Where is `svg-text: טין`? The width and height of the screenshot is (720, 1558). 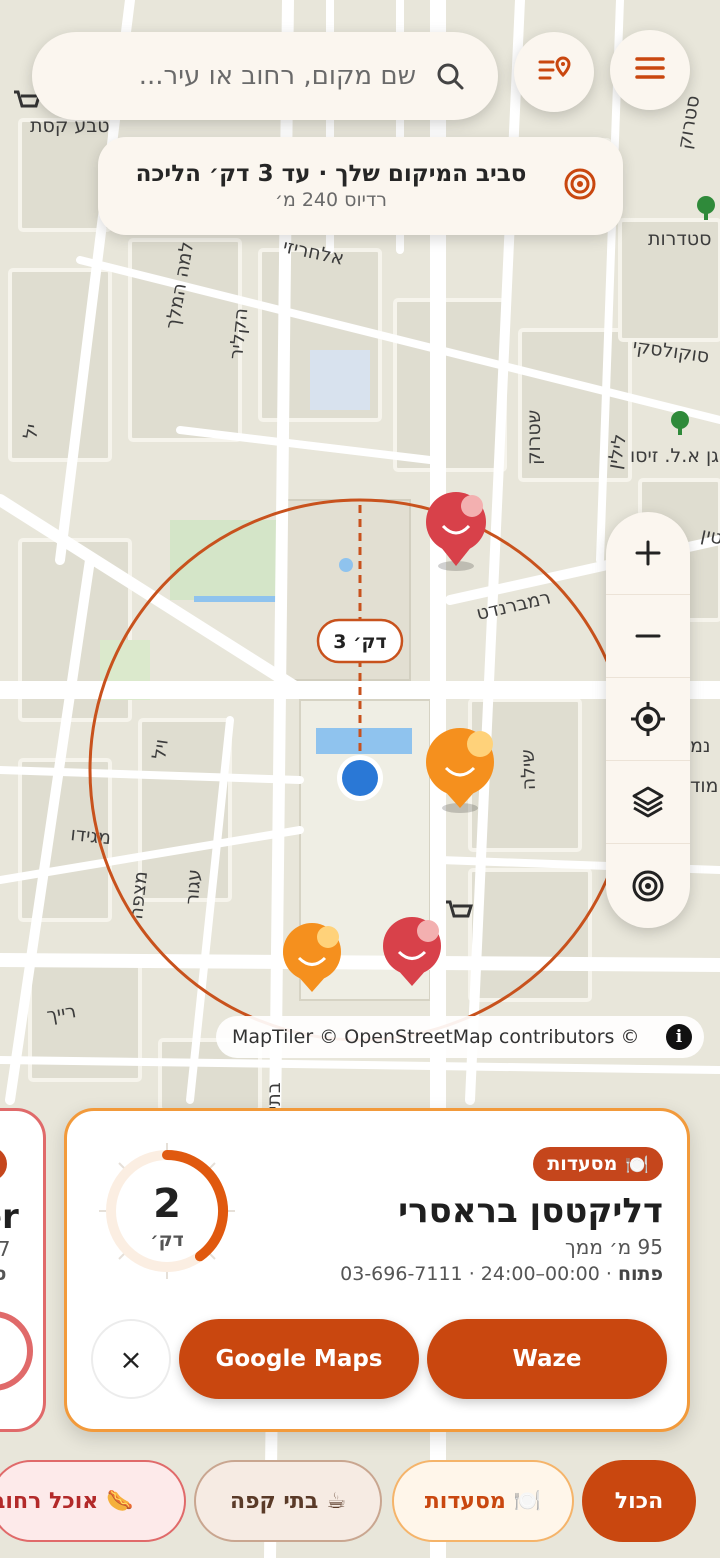
svg-text: טין is located at coordinates (709, 536).